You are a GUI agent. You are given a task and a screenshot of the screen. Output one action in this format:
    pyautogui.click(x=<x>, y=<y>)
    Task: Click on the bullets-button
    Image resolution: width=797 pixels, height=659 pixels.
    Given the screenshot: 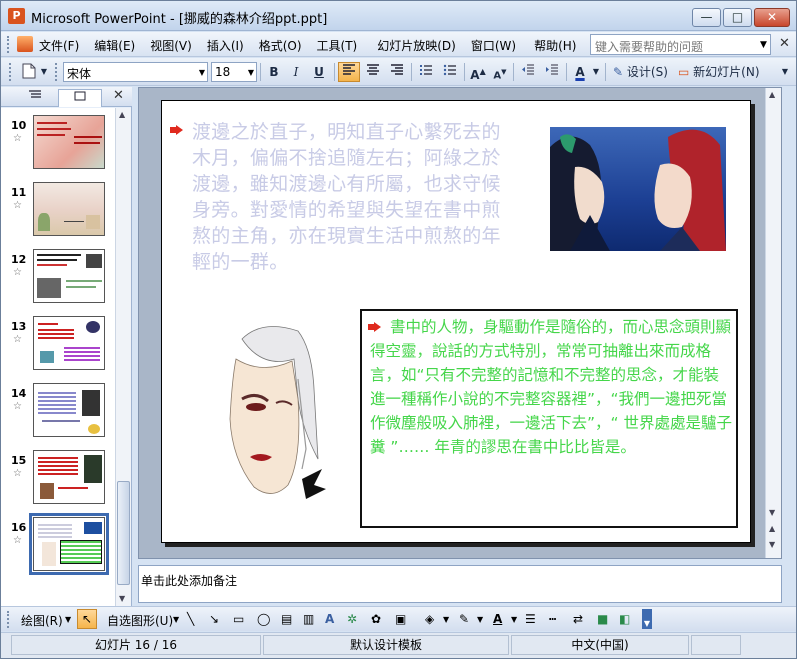 What is the action you would take?
    pyautogui.click(x=450, y=72)
    